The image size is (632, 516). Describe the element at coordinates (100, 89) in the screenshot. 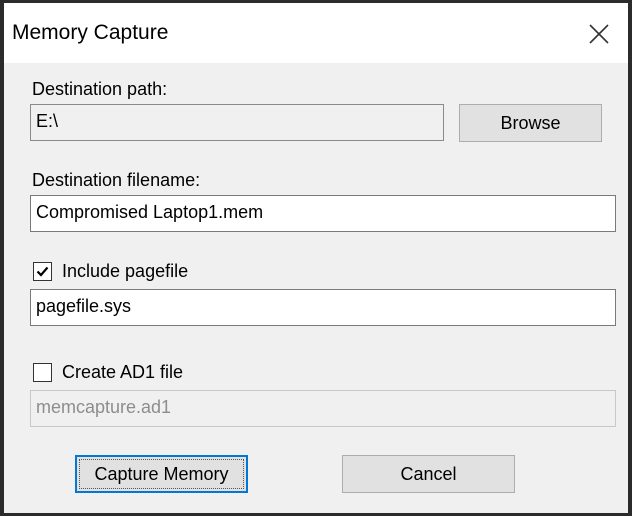

I see `destination-path-label: Destination path:` at that location.